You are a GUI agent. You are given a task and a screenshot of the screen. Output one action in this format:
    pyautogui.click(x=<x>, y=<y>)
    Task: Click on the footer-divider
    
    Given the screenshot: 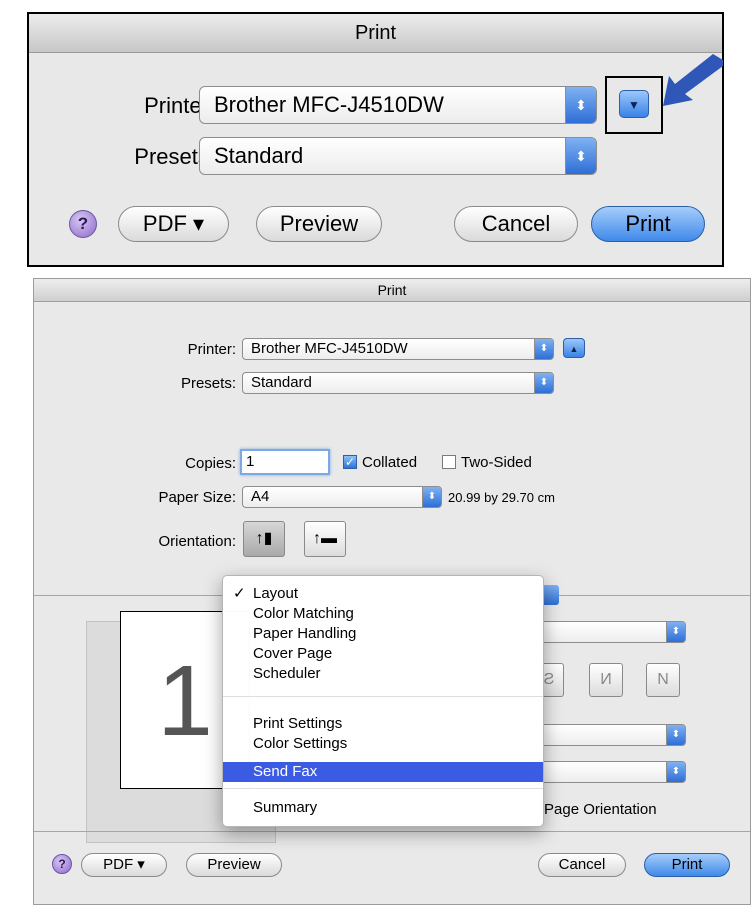 What is the action you would take?
    pyautogui.click(x=392, y=831)
    